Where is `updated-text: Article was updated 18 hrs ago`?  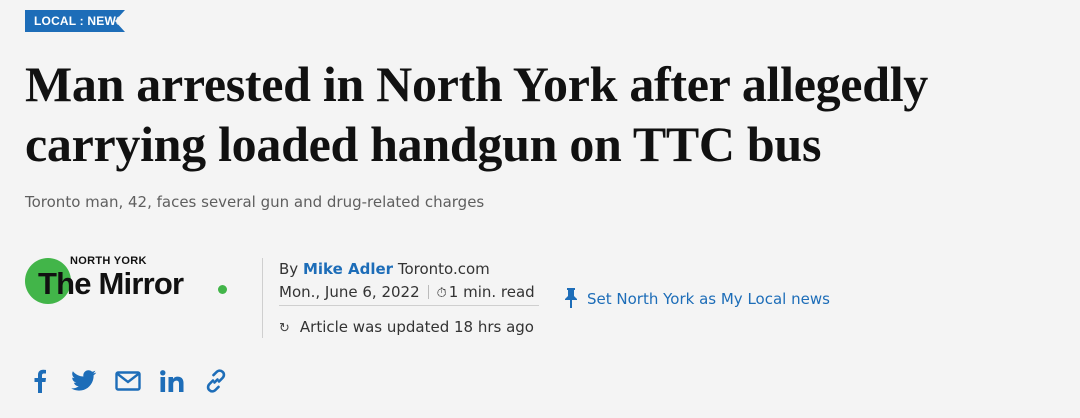
updated-text: Article was updated 18 hrs ago is located at coordinates (416, 327).